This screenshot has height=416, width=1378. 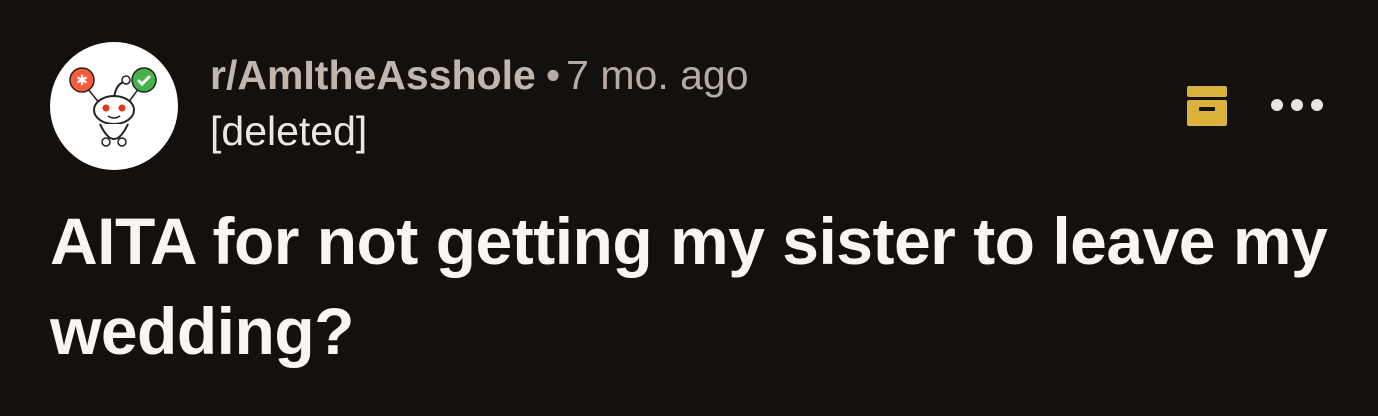 What do you see at coordinates (1207, 106) in the screenshot?
I see `archive-icon` at bounding box center [1207, 106].